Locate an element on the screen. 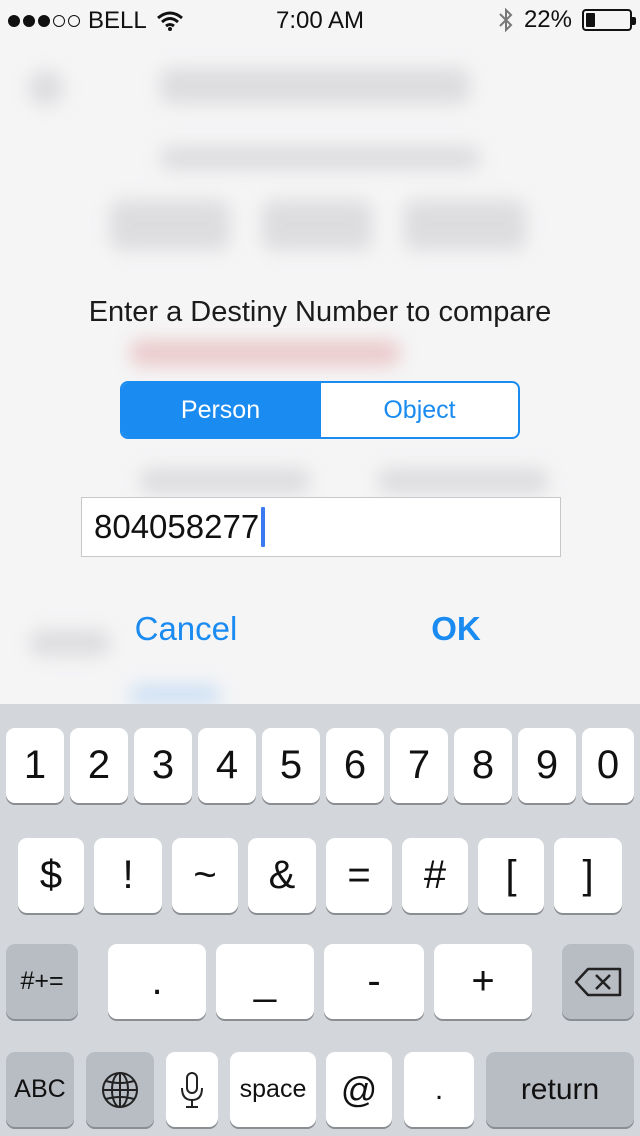 This screenshot has height=1136, width=640. dialog-prompt: Enter a Destiny Number to compare is located at coordinates (320, 312).